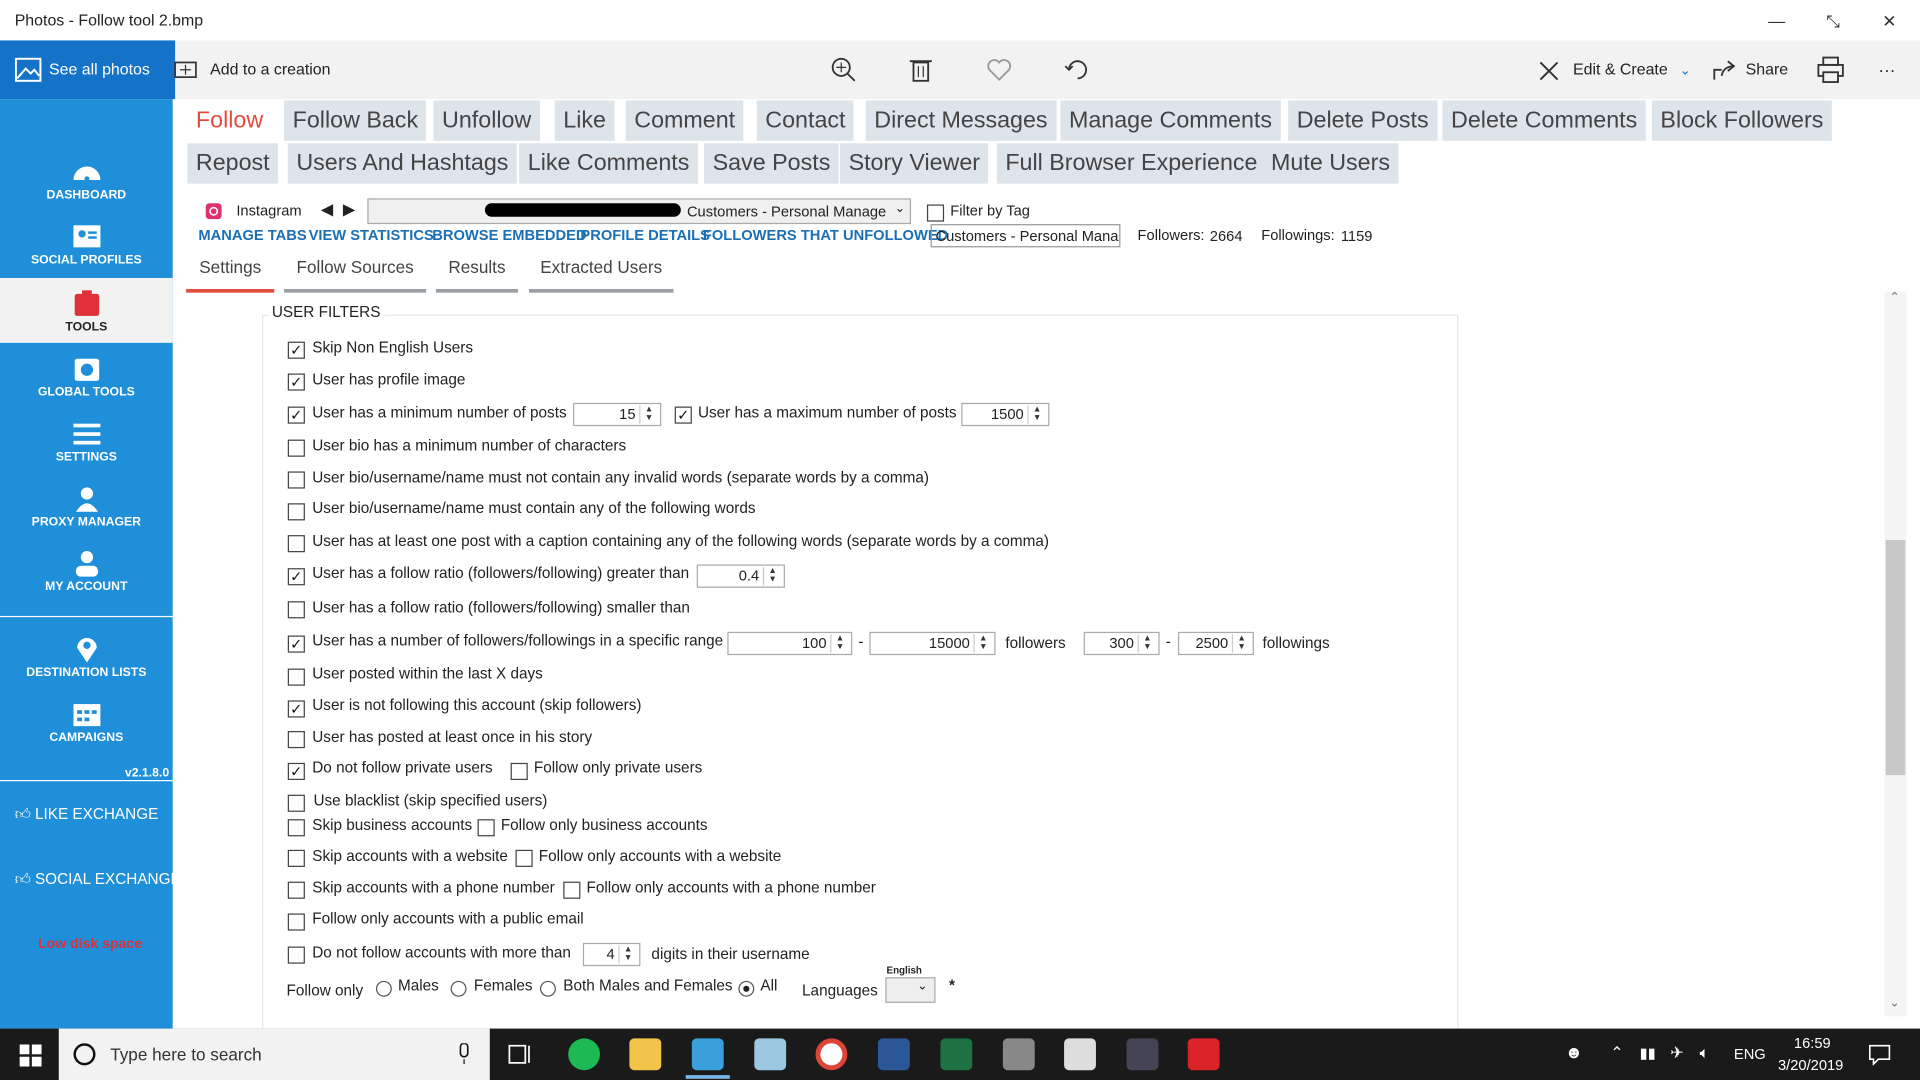 The height and width of the screenshot is (1080, 1920). Describe the element at coordinates (1676, 1053) in the screenshot. I see `network-icon: ✈` at that location.